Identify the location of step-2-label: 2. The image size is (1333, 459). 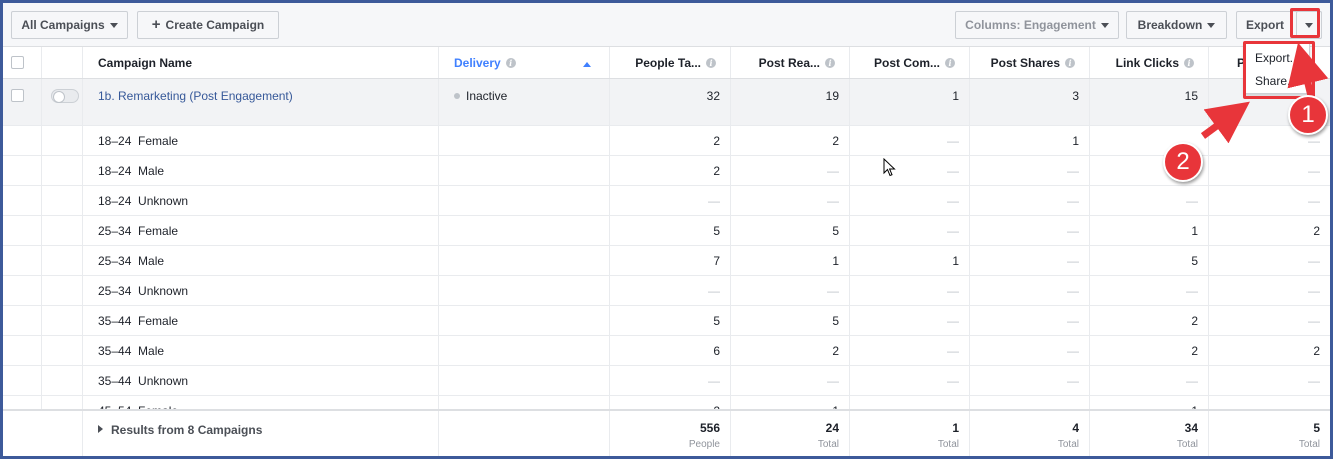
(1183, 161).